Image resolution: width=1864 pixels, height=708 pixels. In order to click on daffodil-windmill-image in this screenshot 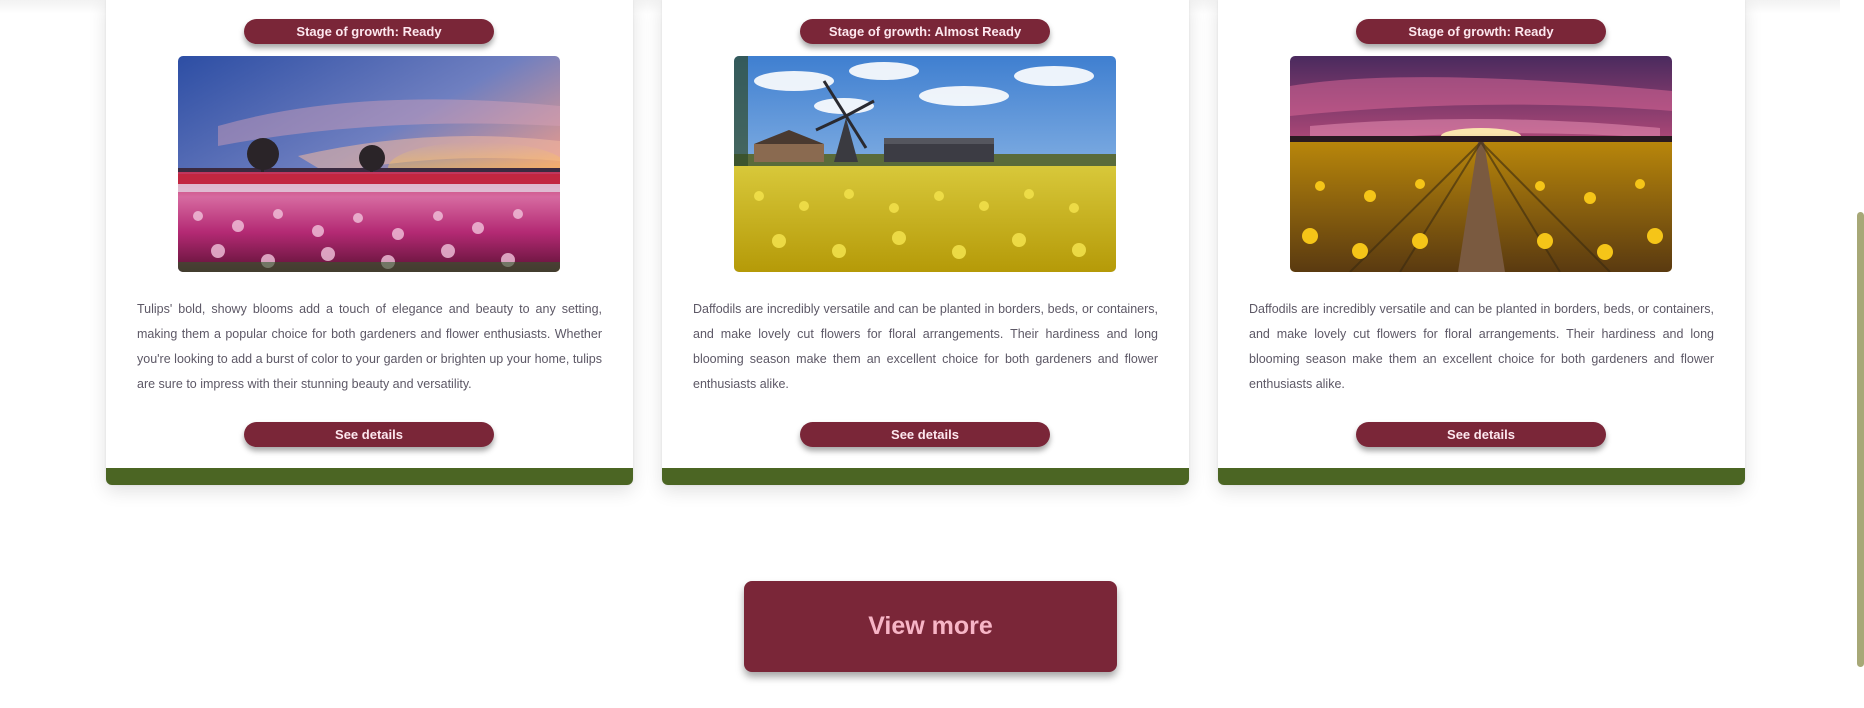, I will do `click(925, 164)`.